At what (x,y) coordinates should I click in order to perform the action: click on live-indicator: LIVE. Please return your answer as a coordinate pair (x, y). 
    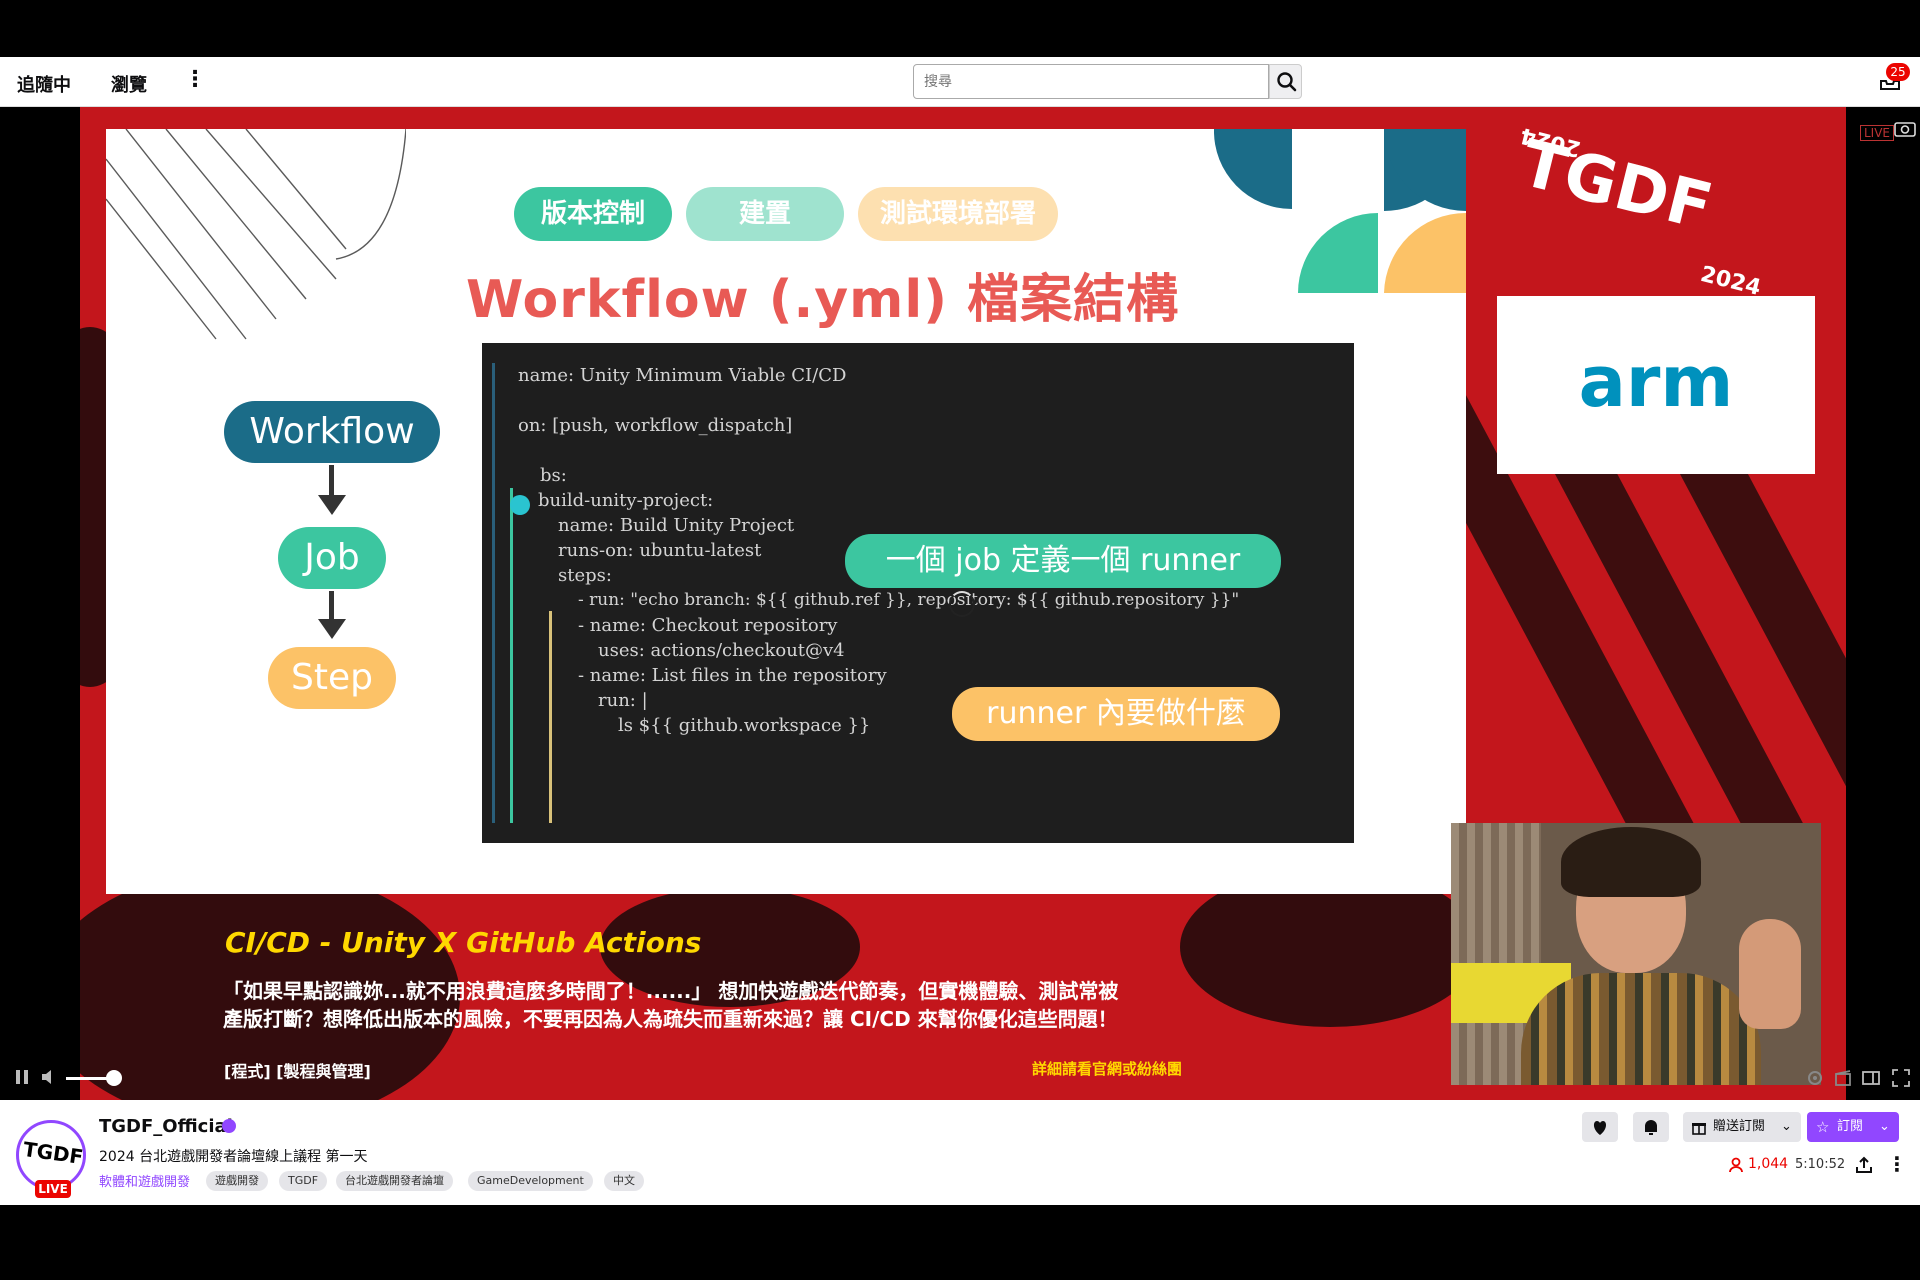
    Looking at the image, I should click on (1877, 133).